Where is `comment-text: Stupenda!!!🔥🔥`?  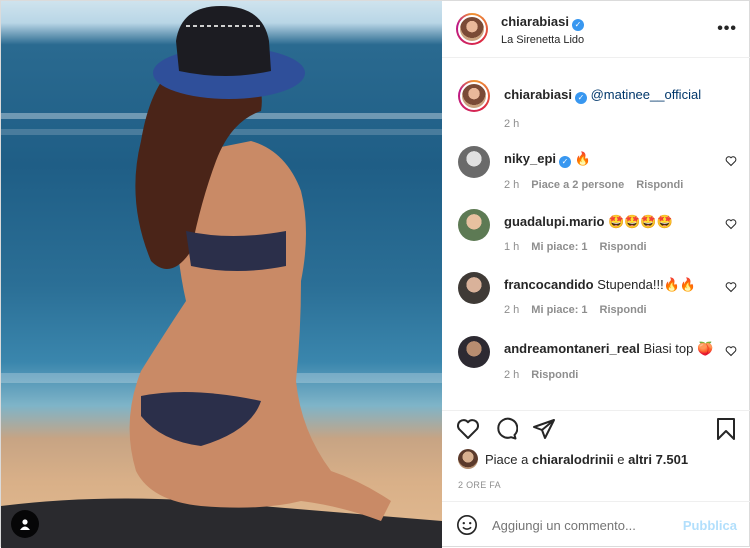 comment-text: Stupenda!!!🔥🔥 is located at coordinates (647, 284).